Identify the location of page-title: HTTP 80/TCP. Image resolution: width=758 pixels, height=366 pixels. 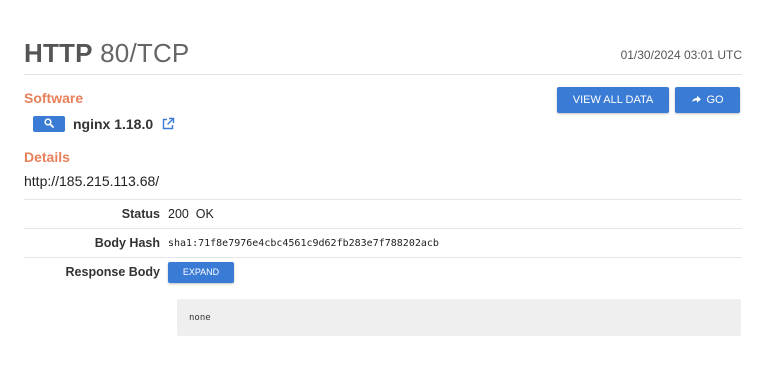
(106, 53).